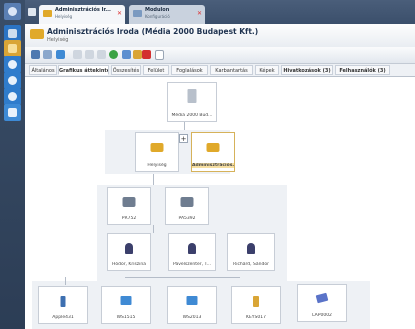 Image resolution: width=415 pixels, height=329 pixels. What do you see at coordinates (12, 164) in the screenshot?
I see `app-sidebar` at bounding box center [12, 164].